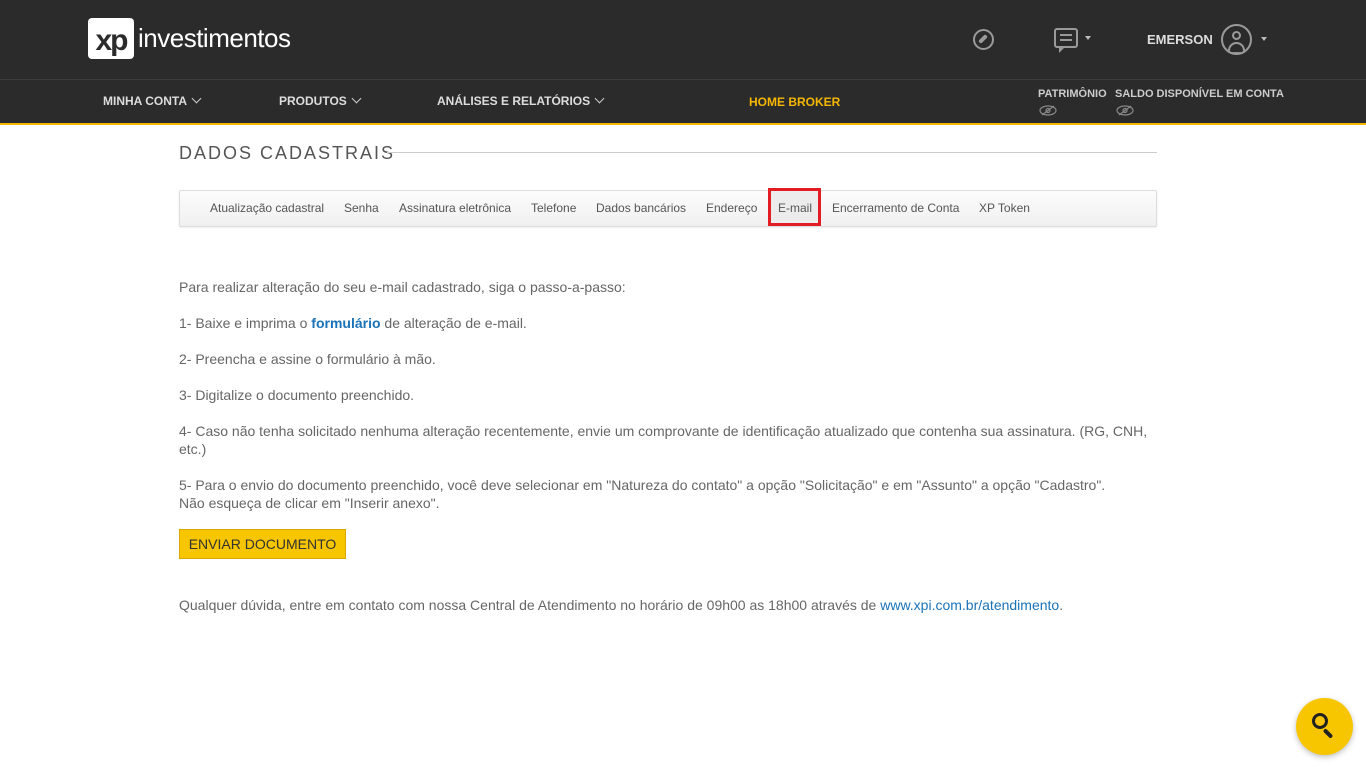 The image size is (1366, 768). What do you see at coordinates (345, 323) in the screenshot?
I see `formulario-link: formulário` at bounding box center [345, 323].